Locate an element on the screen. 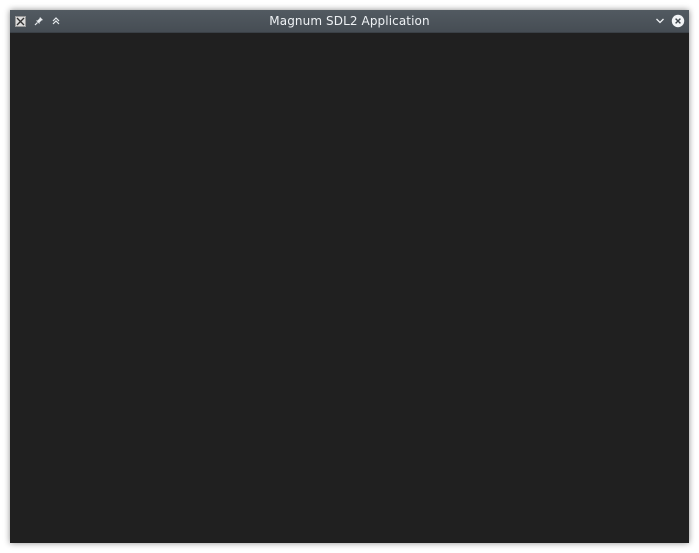 Image resolution: width=699 pixels, height=553 pixels. close-icon is located at coordinates (678, 21).